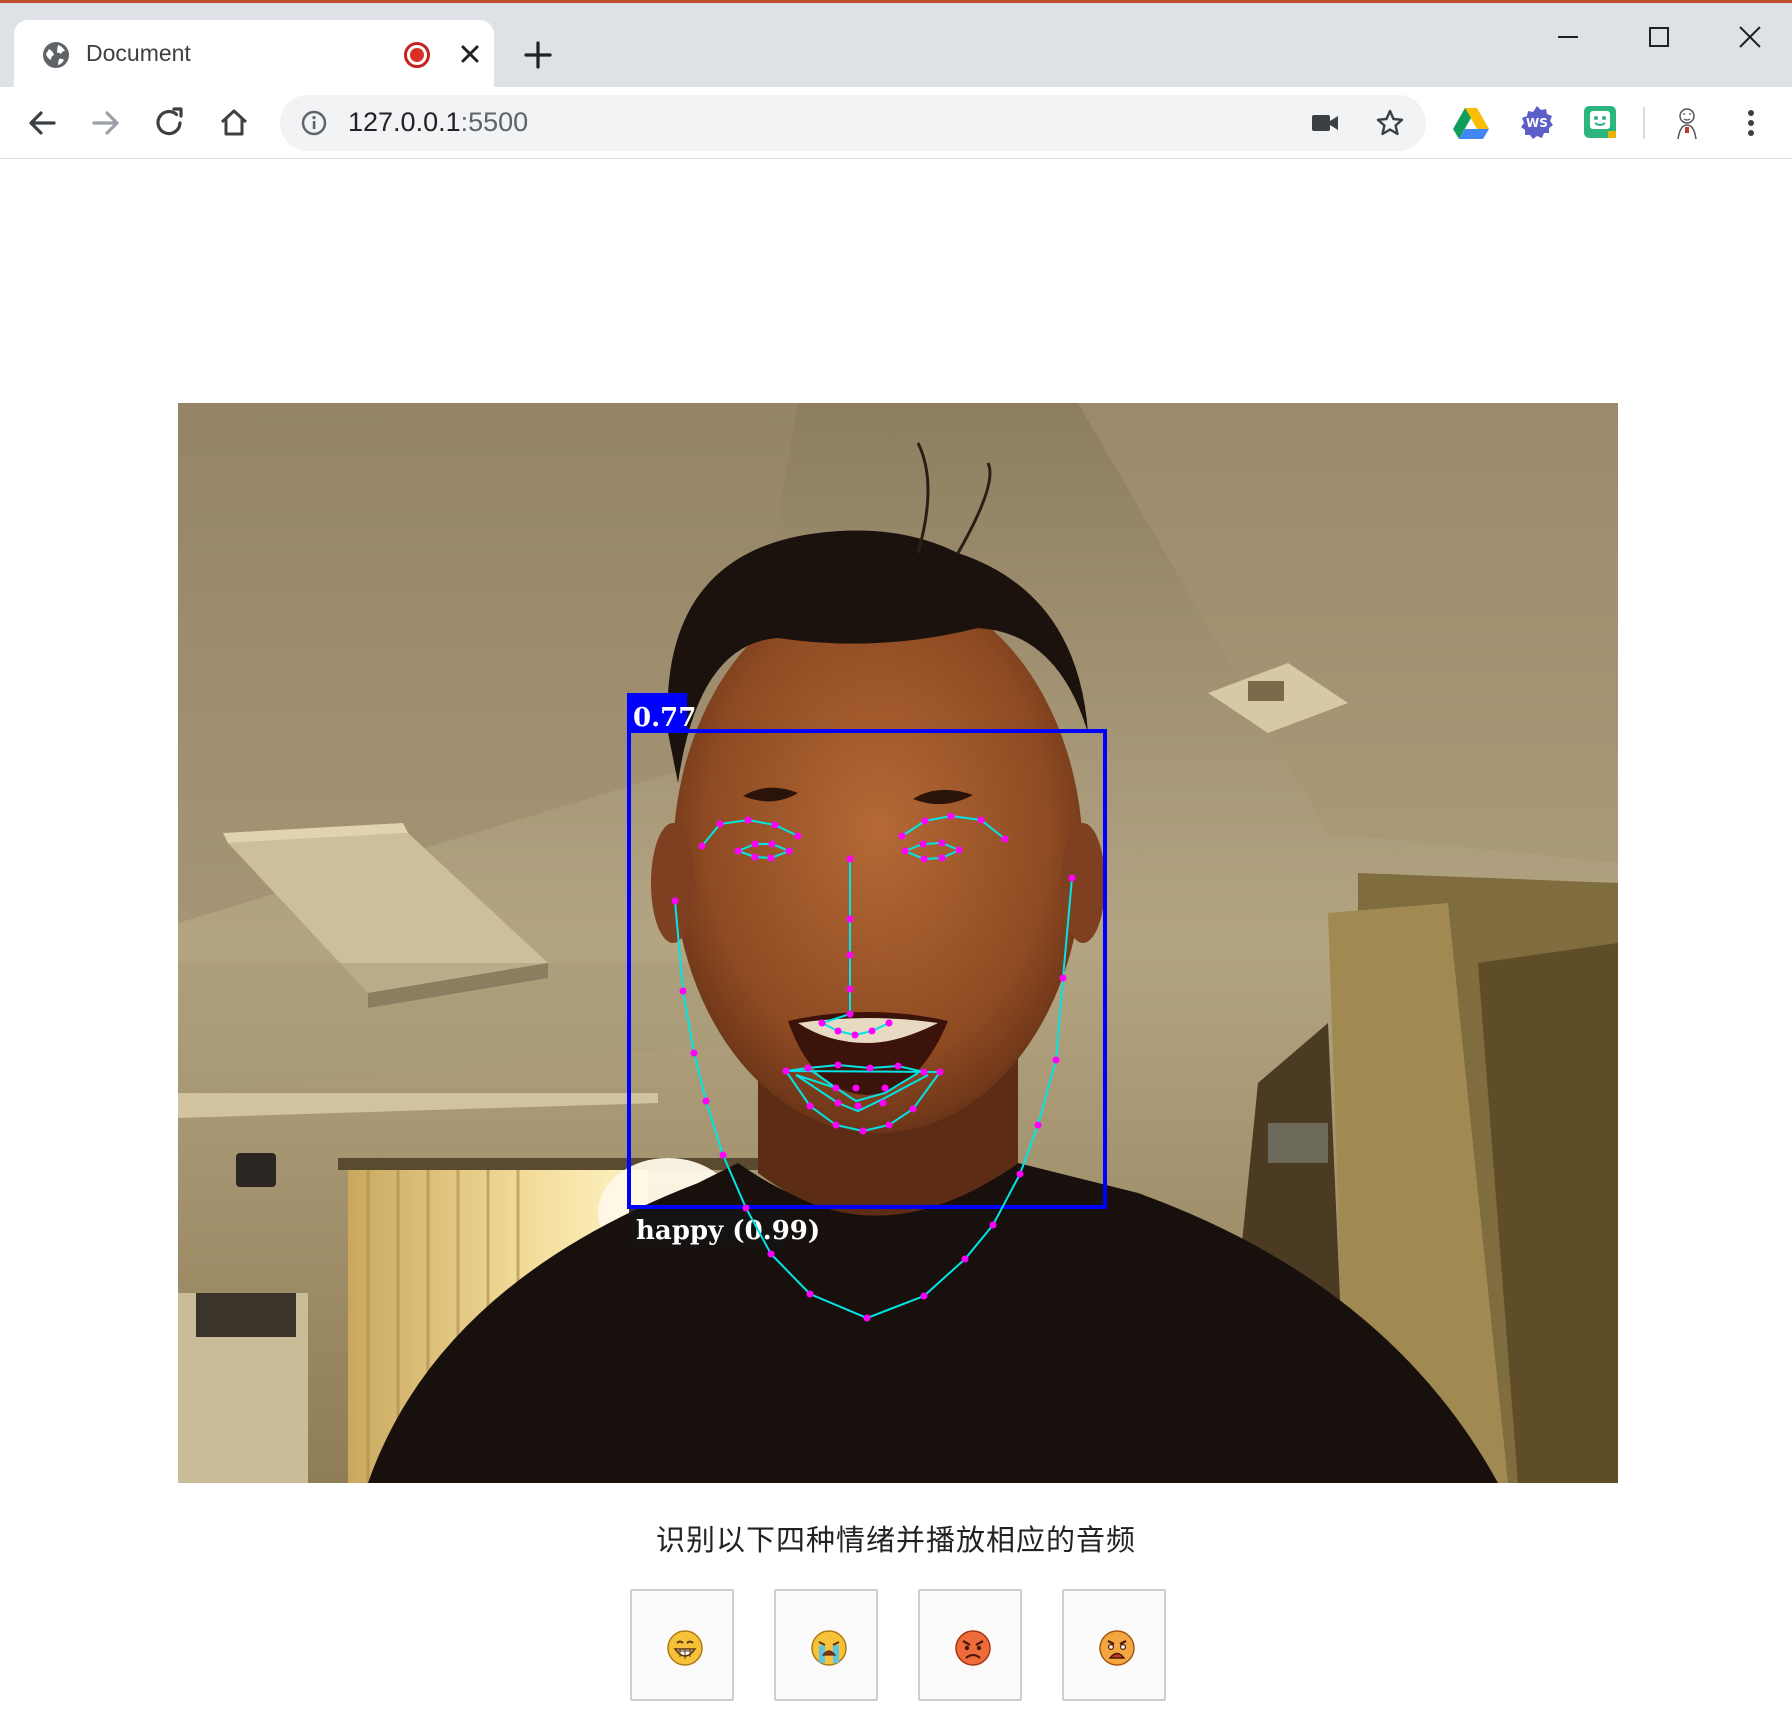 The height and width of the screenshot is (1728, 1792). I want to click on emotion-button-row, so click(898, 1645).